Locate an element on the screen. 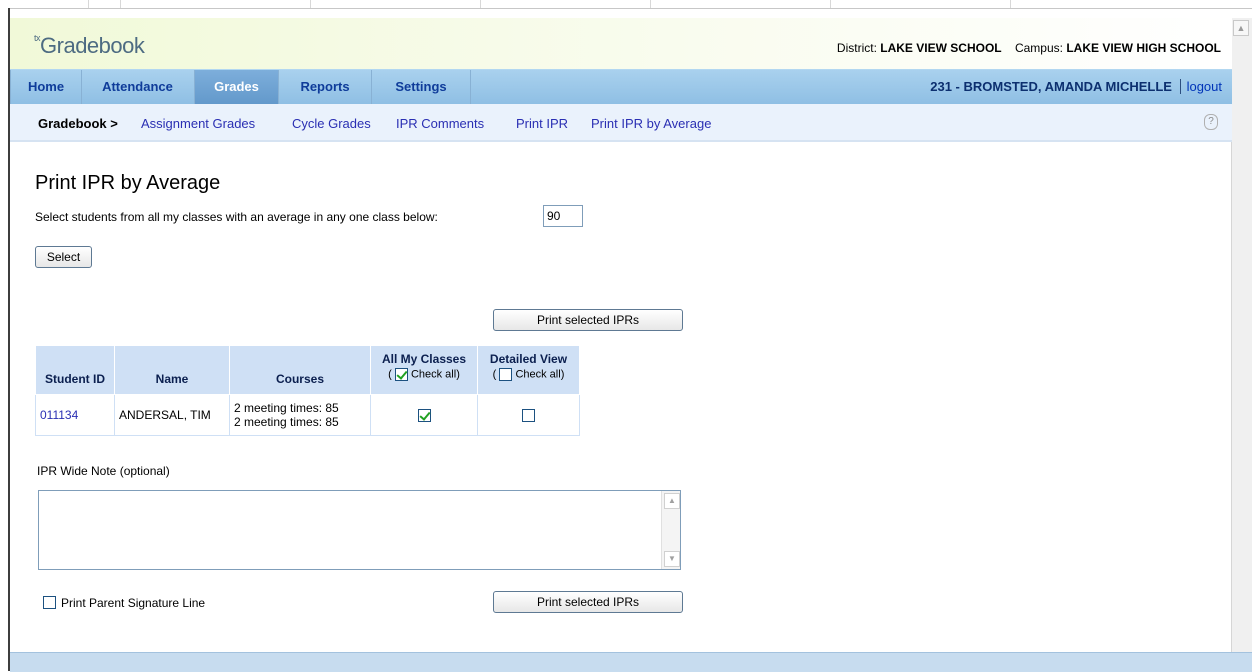  select-button: Select is located at coordinates (63, 257).